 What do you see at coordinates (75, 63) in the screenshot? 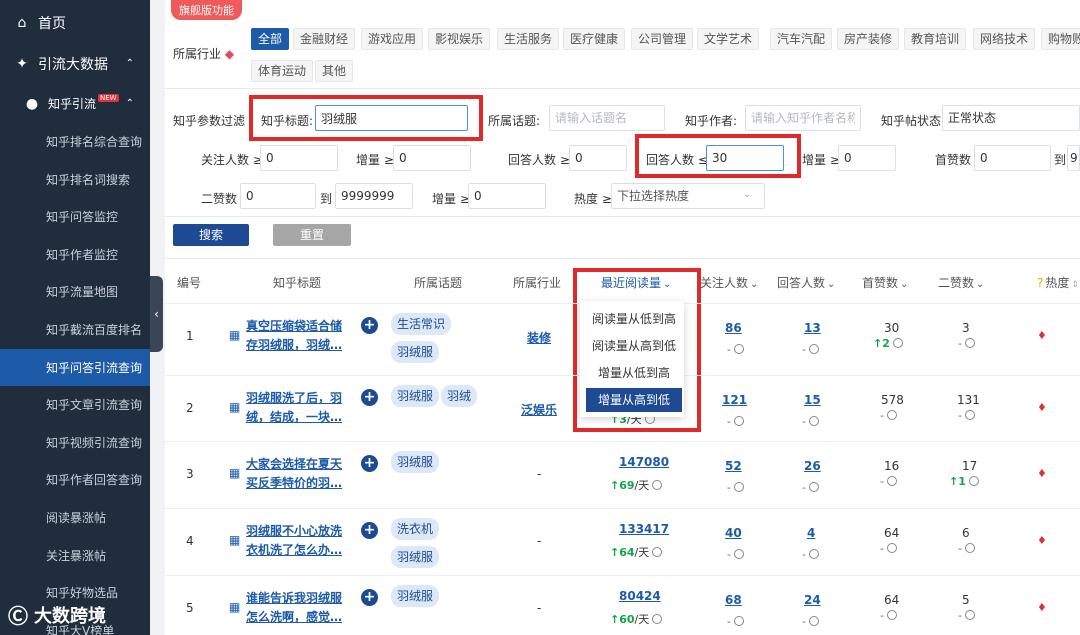
I see `sidebar-section-traffic: ✦ 引流大数据 ⌃` at bounding box center [75, 63].